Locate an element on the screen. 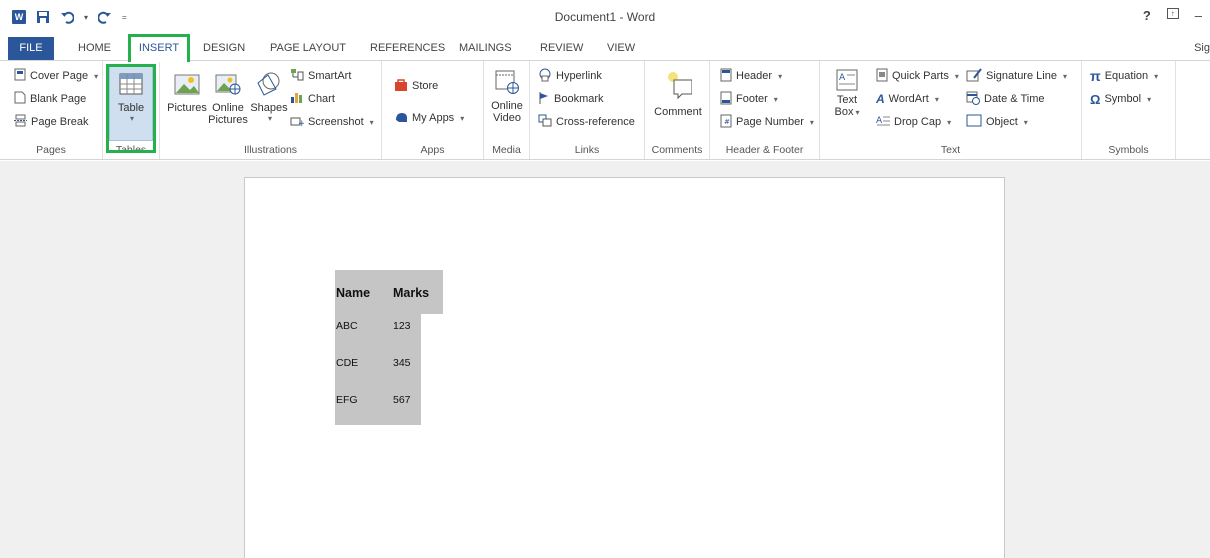  signature-line-button: Signature Line ▾ is located at coordinates (1016, 76).